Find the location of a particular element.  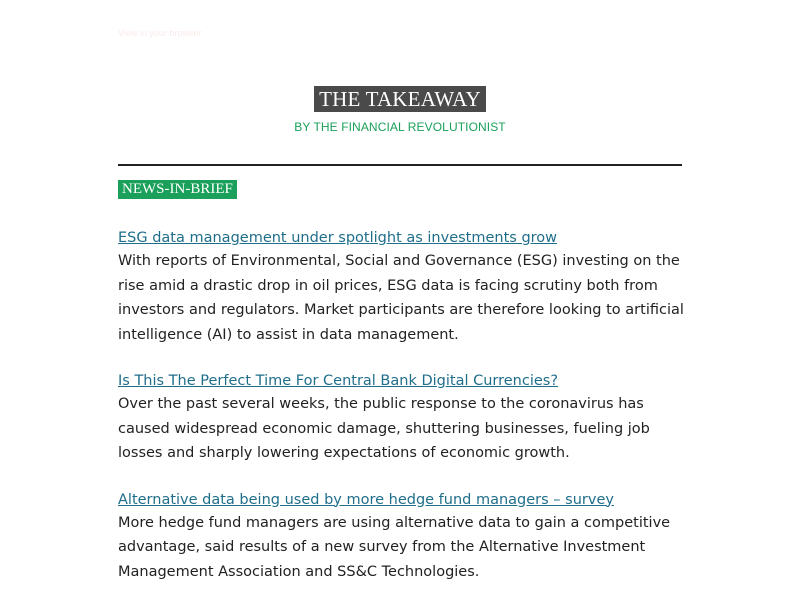

newsletter-byline: BY THE FINANCIAL REVOLUTIONIST is located at coordinates (400, 127).